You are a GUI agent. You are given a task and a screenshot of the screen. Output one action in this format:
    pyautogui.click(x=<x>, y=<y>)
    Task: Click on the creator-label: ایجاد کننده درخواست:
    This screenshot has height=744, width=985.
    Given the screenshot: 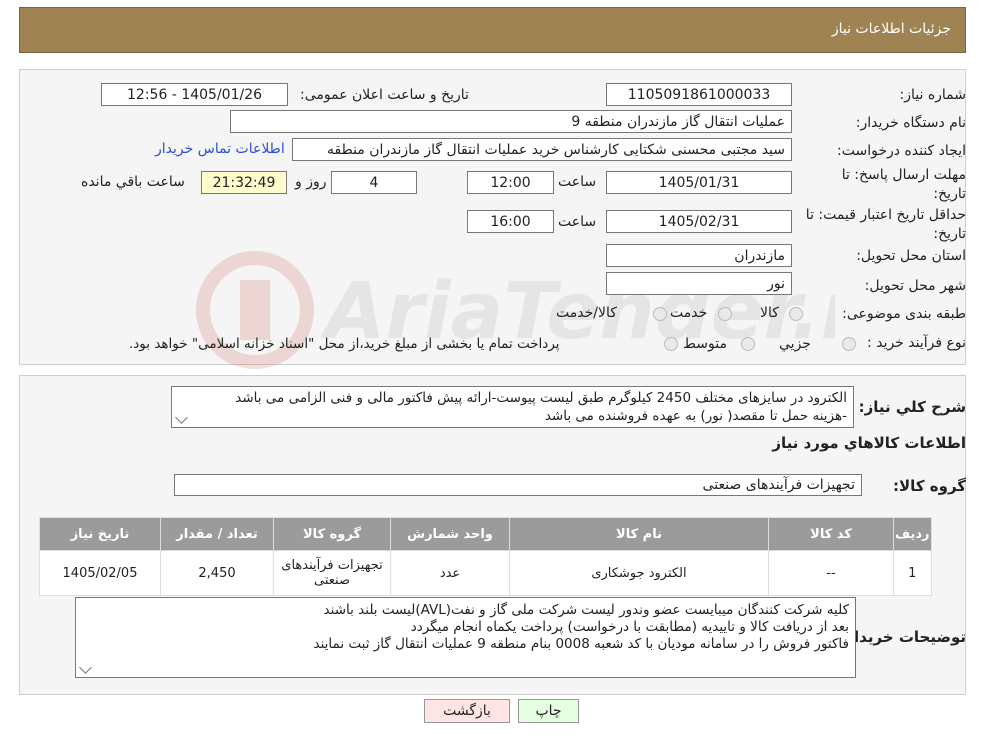 What is the action you would take?
    pyautogui.click(x=901, y=151)
    